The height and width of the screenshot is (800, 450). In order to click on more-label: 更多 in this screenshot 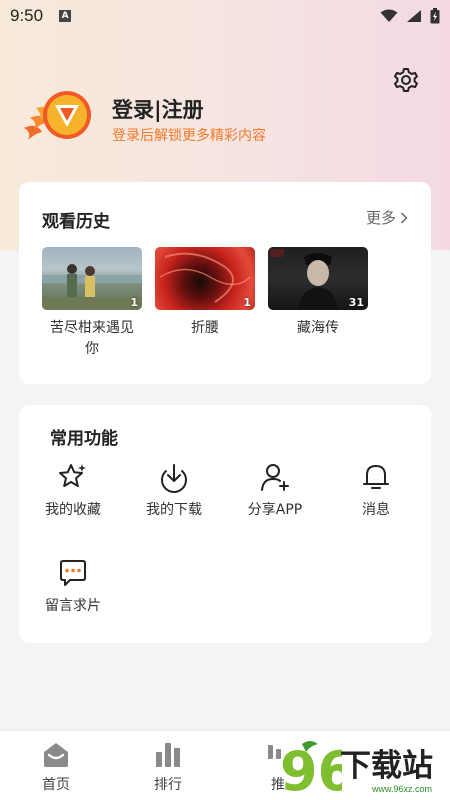, I will do `click(380, 218)`.